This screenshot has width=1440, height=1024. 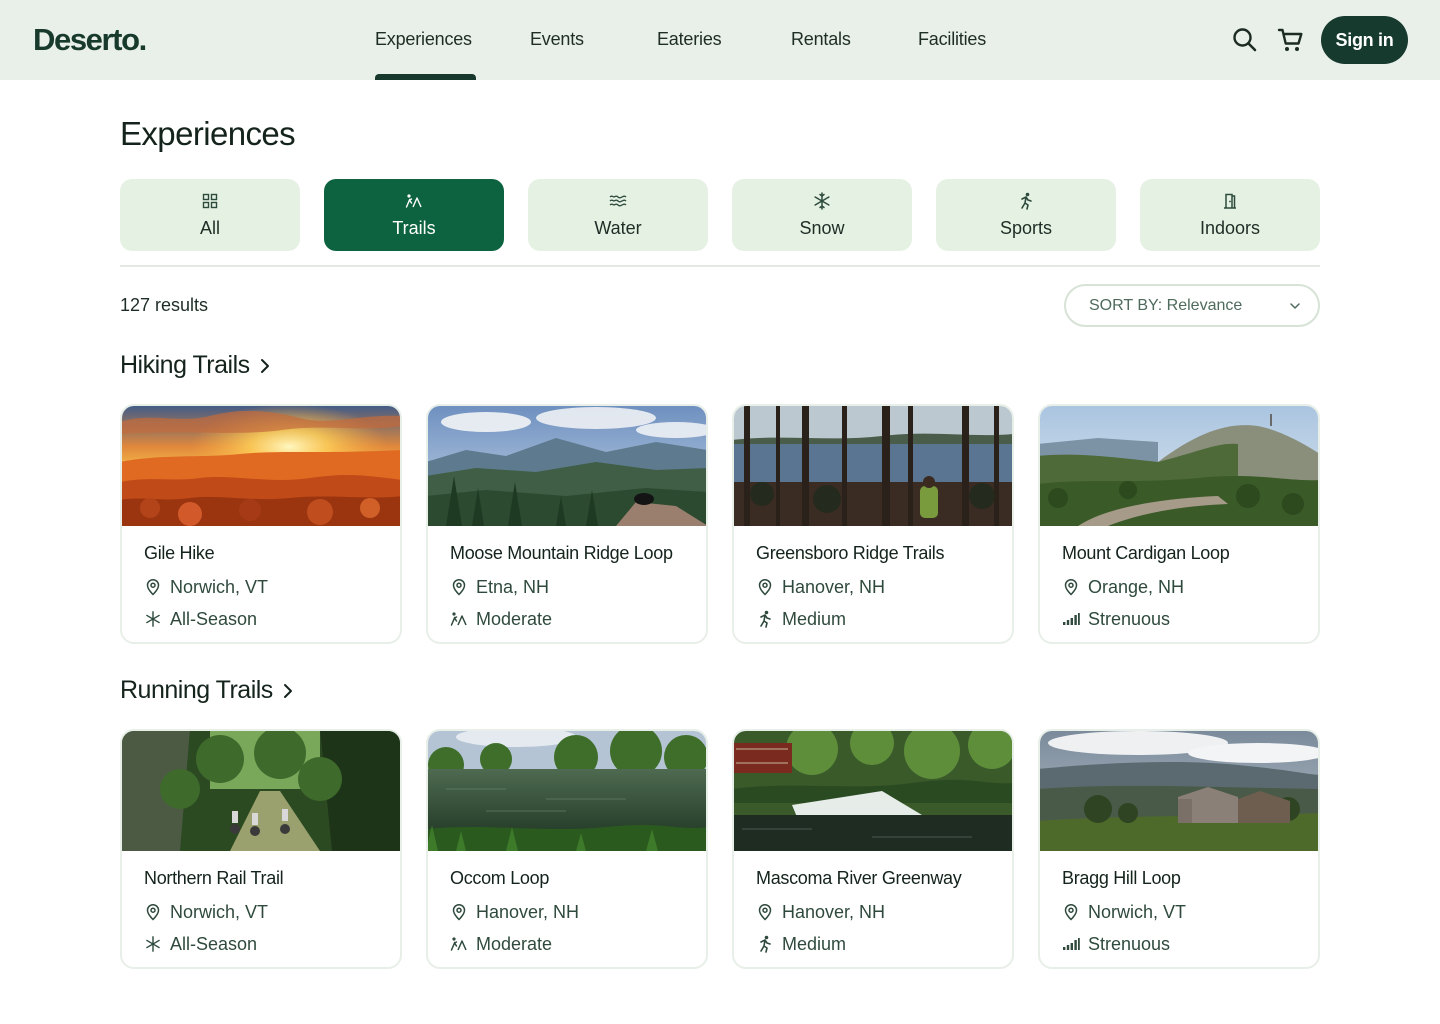 What do you see at coordinates (1230, 215) in the screenshot?
I see `category-tab-indoors: Indoors` at bounding box center [1230, 215].